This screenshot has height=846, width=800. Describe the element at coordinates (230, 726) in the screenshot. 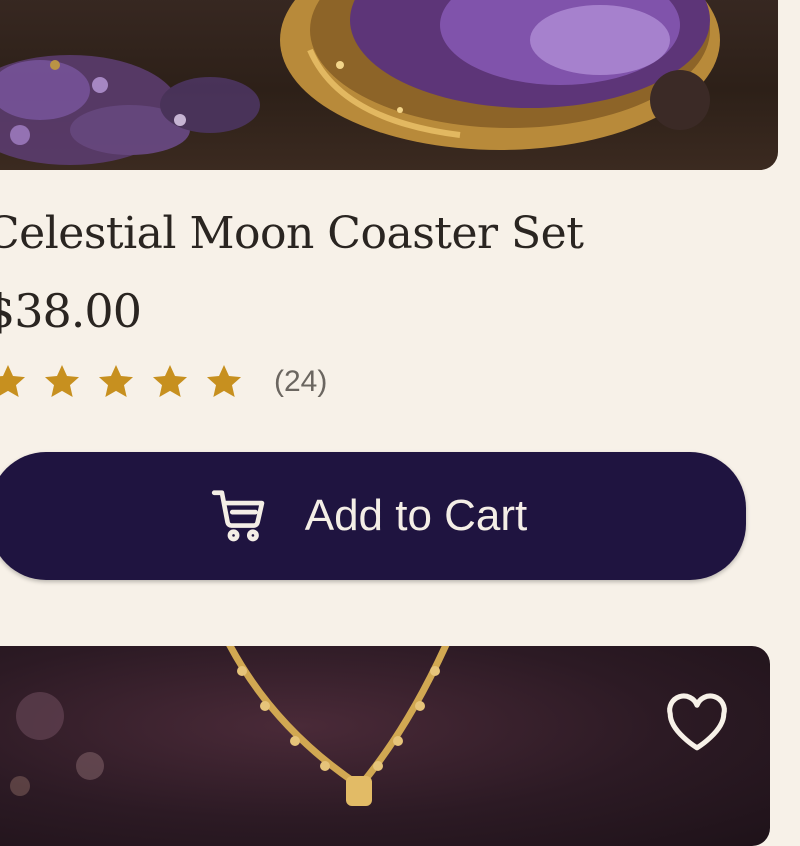

I see `necklace-photo` at that location.